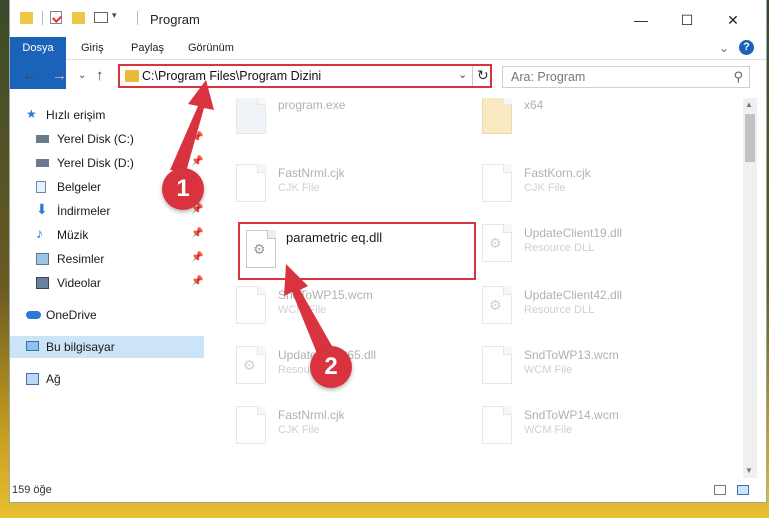  What do you see at coordinates (175, 19) in the screenshot?
I see `window-title: Program` at bounding box center [175, 19].